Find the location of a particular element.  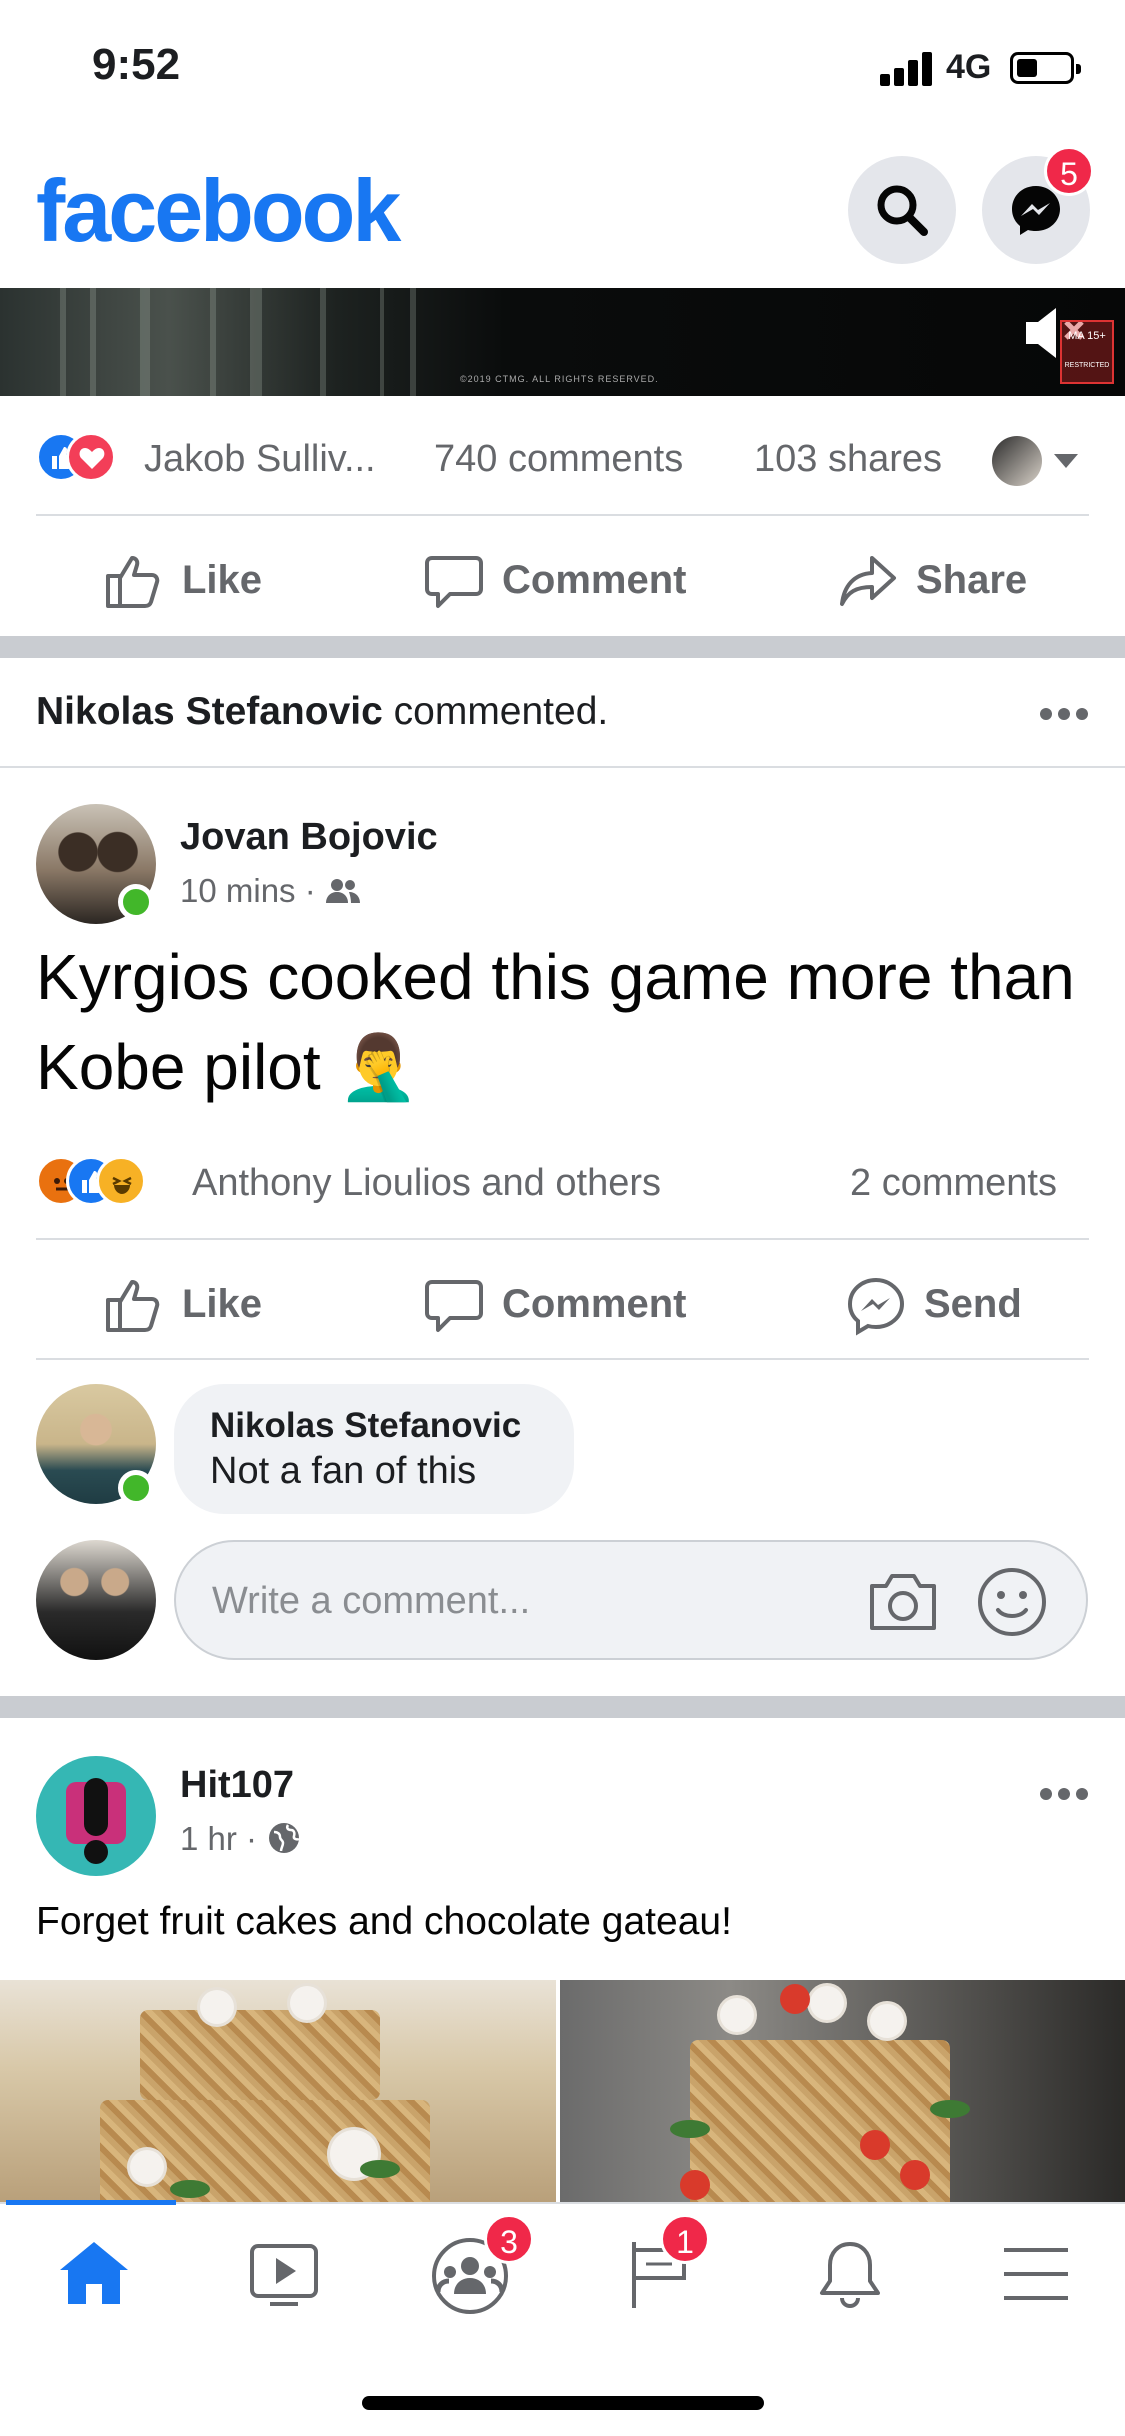

story-verb: commented. is located at coordinates (501, 711).